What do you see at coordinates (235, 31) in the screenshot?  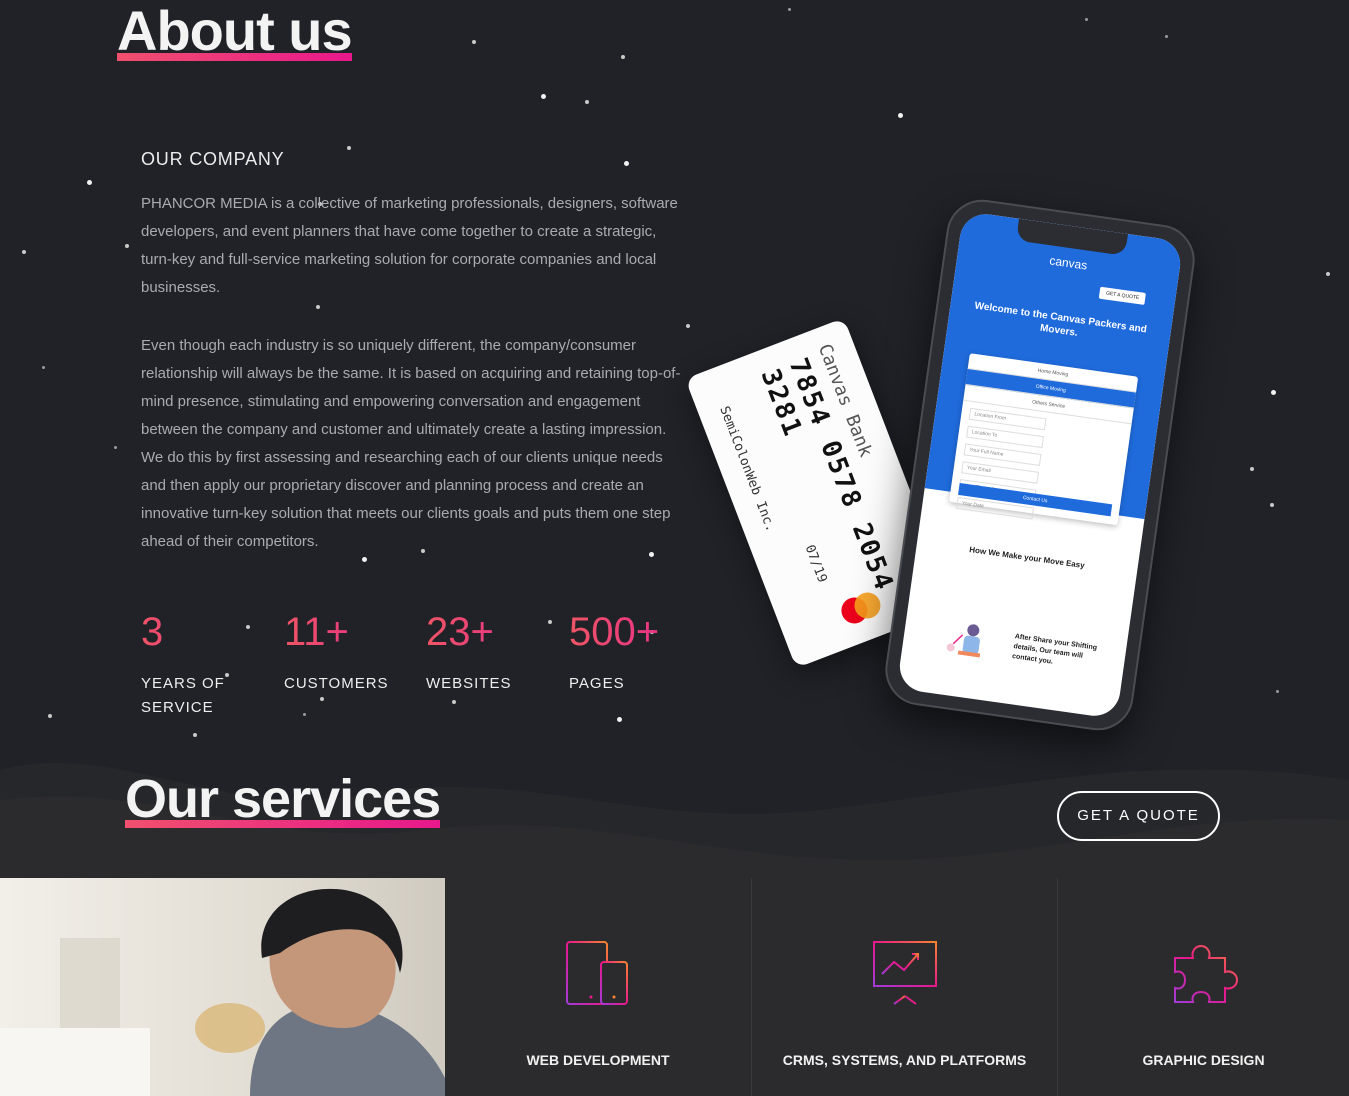 I see `about-title: About us` at bounding box center [235, 31].